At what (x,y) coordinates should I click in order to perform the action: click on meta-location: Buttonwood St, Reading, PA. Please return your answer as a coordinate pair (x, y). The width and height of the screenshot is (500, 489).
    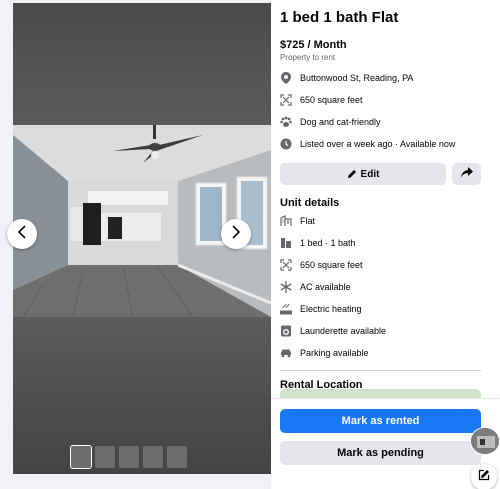
    Looking at the image, I should click on (380, 78).